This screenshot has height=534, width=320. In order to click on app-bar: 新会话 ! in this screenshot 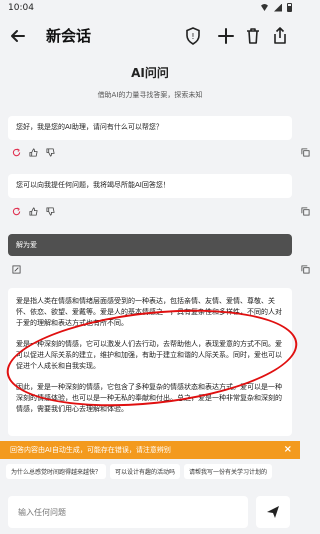, I will do `click(150, 36)`.